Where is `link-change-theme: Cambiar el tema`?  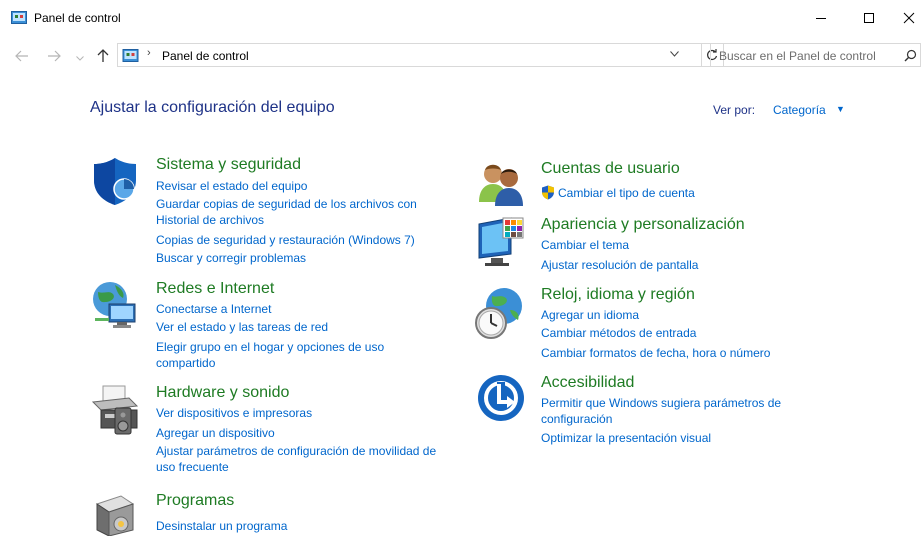 link-change-theme: Cambiar el tema is located at coordinates (585, 245).